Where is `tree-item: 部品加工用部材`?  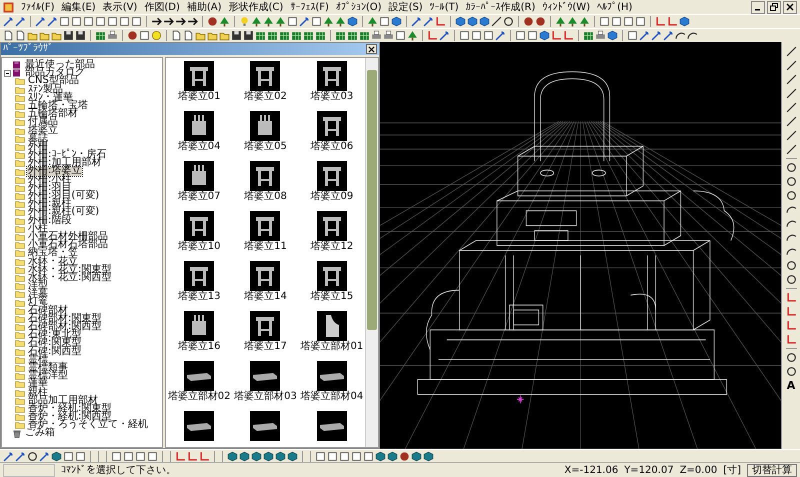
tree-item: 部品加工用部材 is located at coordinates (63, 400).